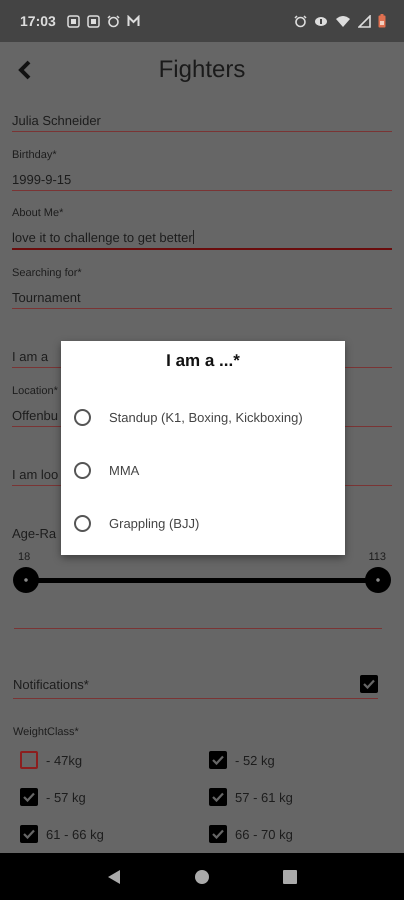  What do you see at coordinates (377, 557) in the screenshot?
I see `max-value: 113` at bounding box center [377, 557].